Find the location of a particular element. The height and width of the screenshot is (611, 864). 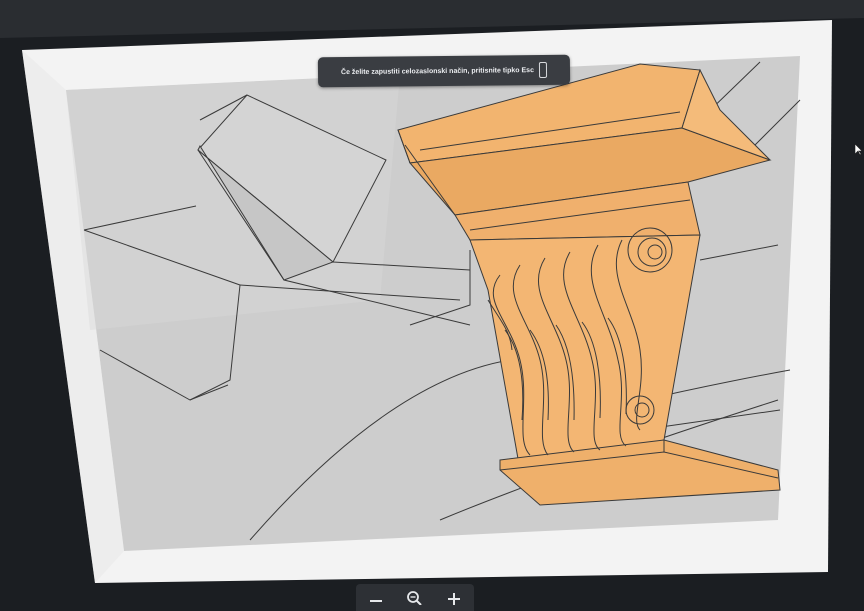

zoom-controls is located at coordinates (415, 597).